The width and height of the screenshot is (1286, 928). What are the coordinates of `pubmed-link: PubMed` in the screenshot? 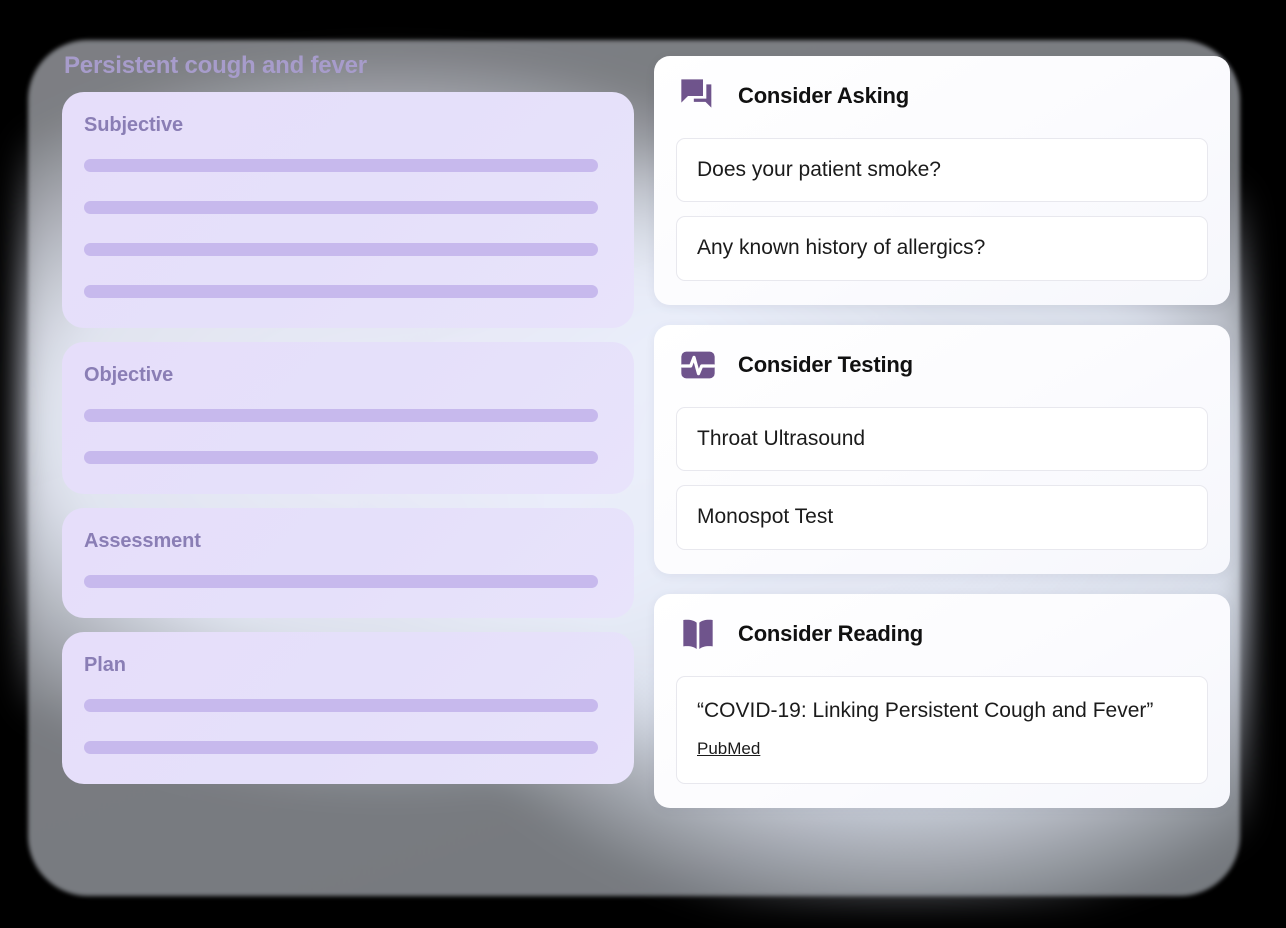 It's located at (728, 749).